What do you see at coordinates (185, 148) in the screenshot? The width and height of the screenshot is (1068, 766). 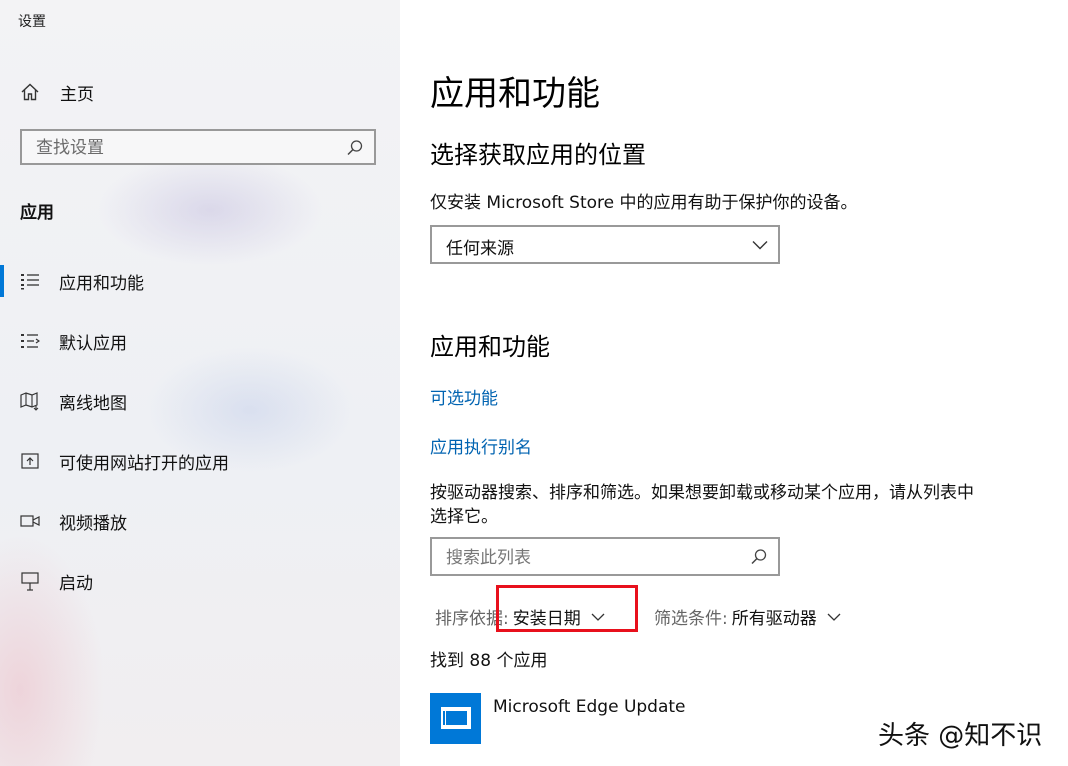 I see `settings-search-input` at bounding box center [185, 148].